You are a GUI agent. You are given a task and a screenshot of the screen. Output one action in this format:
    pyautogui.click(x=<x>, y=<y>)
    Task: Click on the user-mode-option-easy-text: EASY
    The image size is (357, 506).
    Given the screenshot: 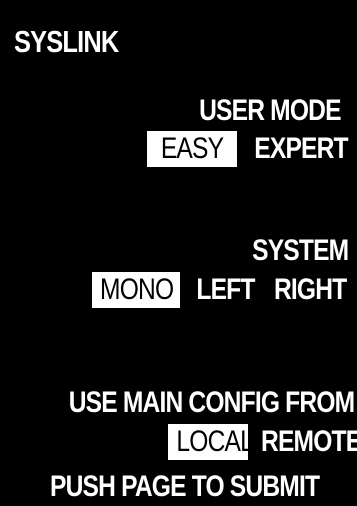 What is the action you would take?
    pyautogui.click(x=192, y=148)
    